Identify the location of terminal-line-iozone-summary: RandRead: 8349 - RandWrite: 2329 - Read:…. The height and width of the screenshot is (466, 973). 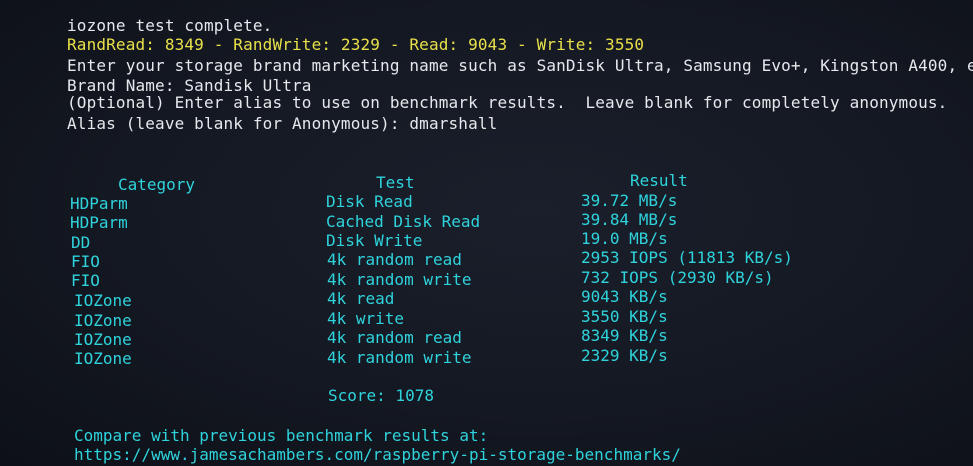
(356, 44).